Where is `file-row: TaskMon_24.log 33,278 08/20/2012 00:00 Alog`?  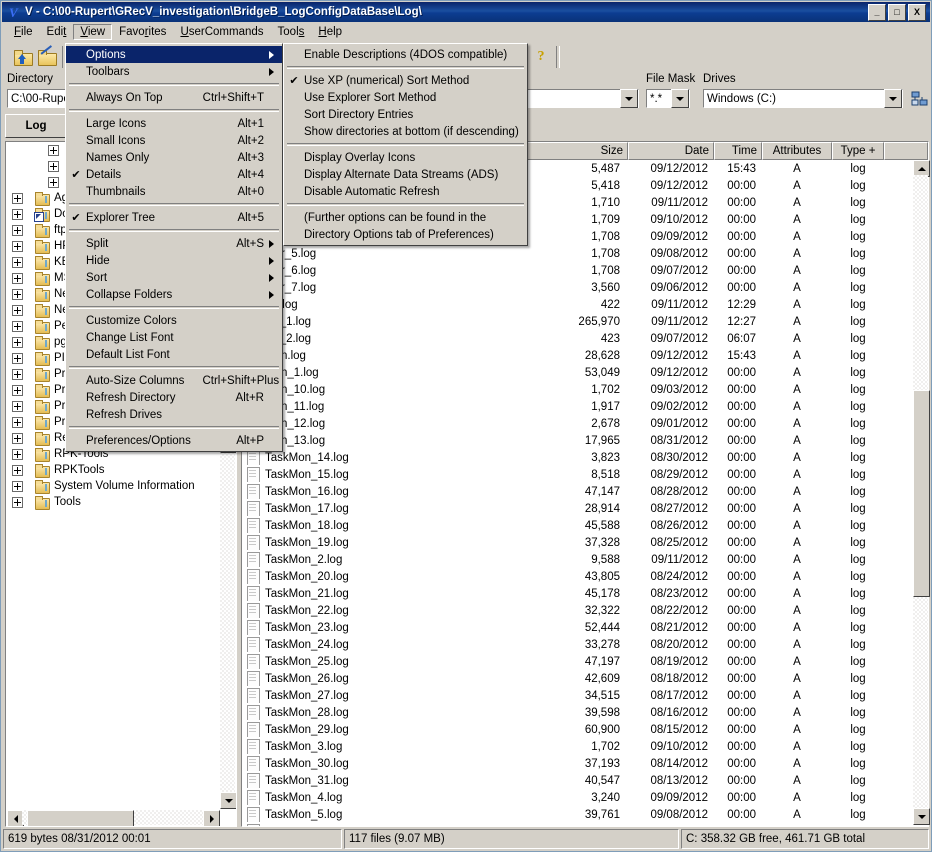
file-row: TaskMon_24.log 33,278 08/20/2012 00:00 Alog is located at coordinates (577, 644).